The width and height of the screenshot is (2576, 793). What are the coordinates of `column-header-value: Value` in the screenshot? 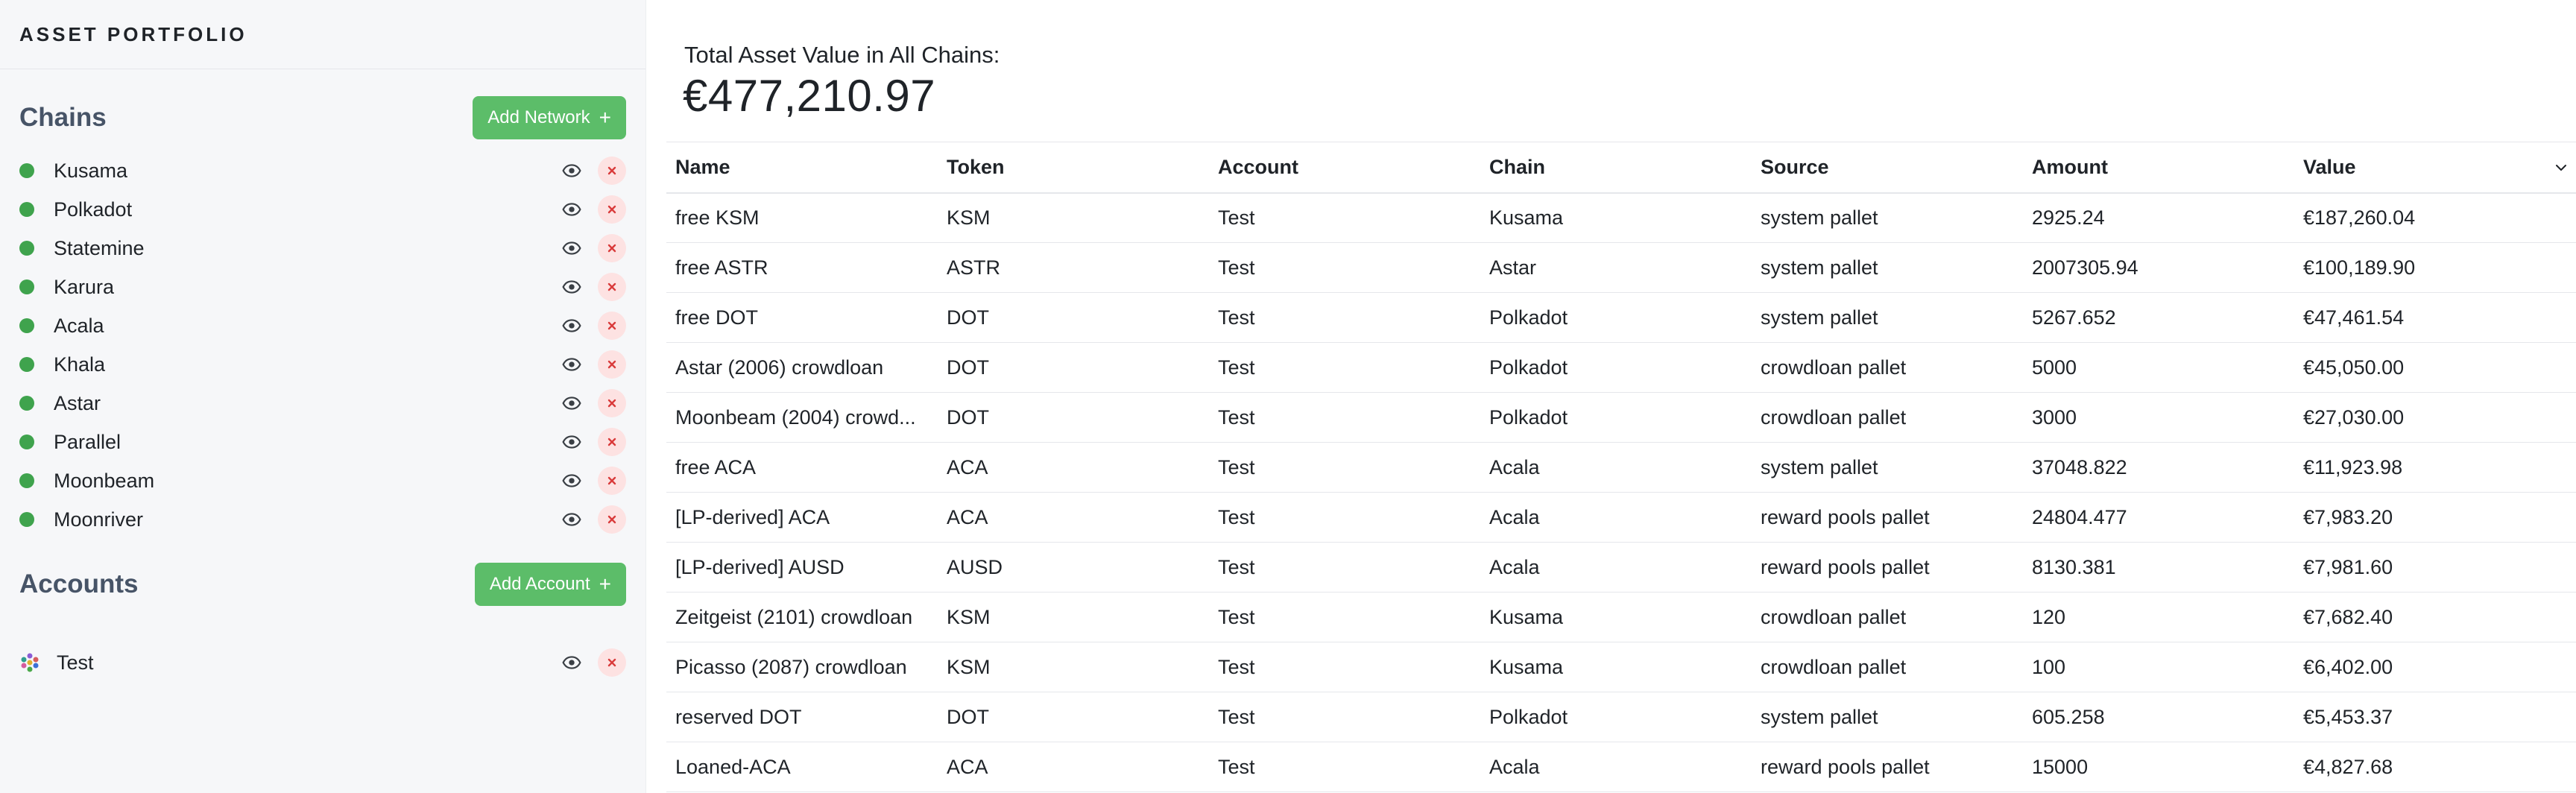 It's located at (2435, 167).